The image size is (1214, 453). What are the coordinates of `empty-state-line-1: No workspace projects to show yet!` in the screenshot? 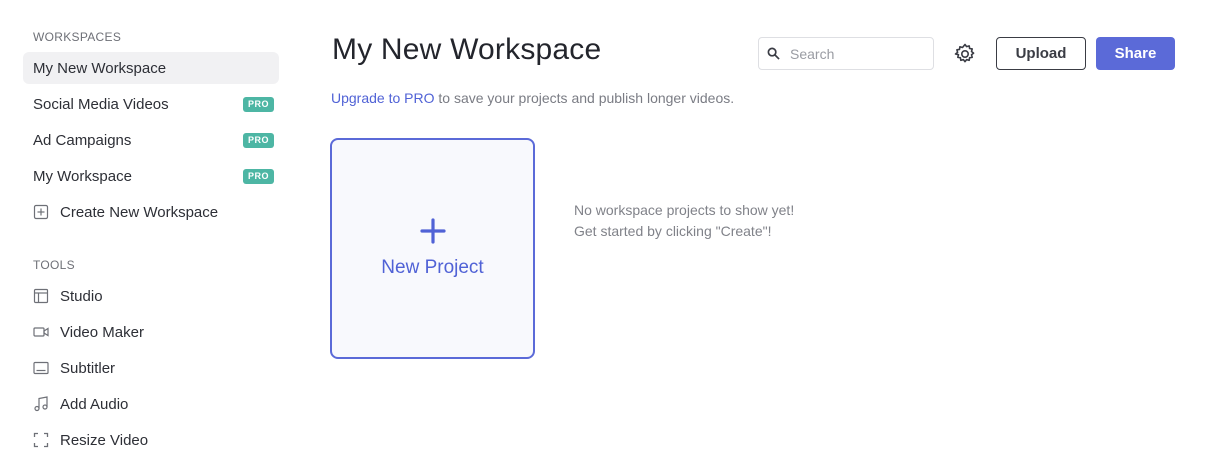 It's located at (684, 210).